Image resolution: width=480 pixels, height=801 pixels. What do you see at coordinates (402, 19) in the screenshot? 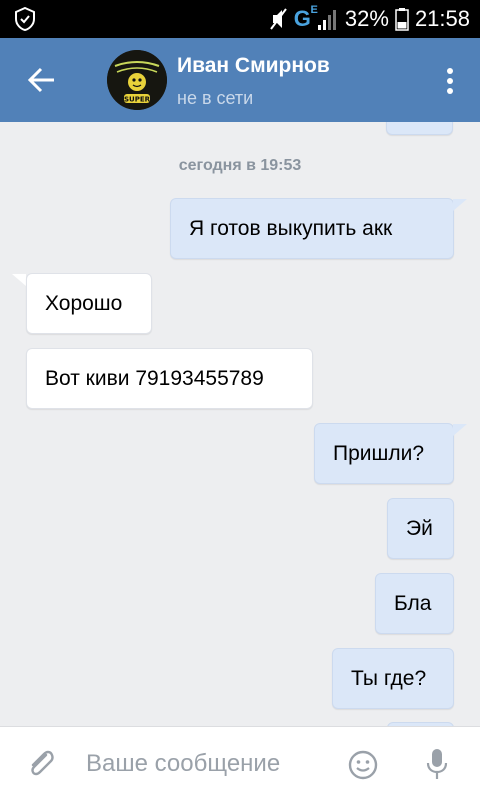
I see `battery-icon` at bounding box center [402, 19].